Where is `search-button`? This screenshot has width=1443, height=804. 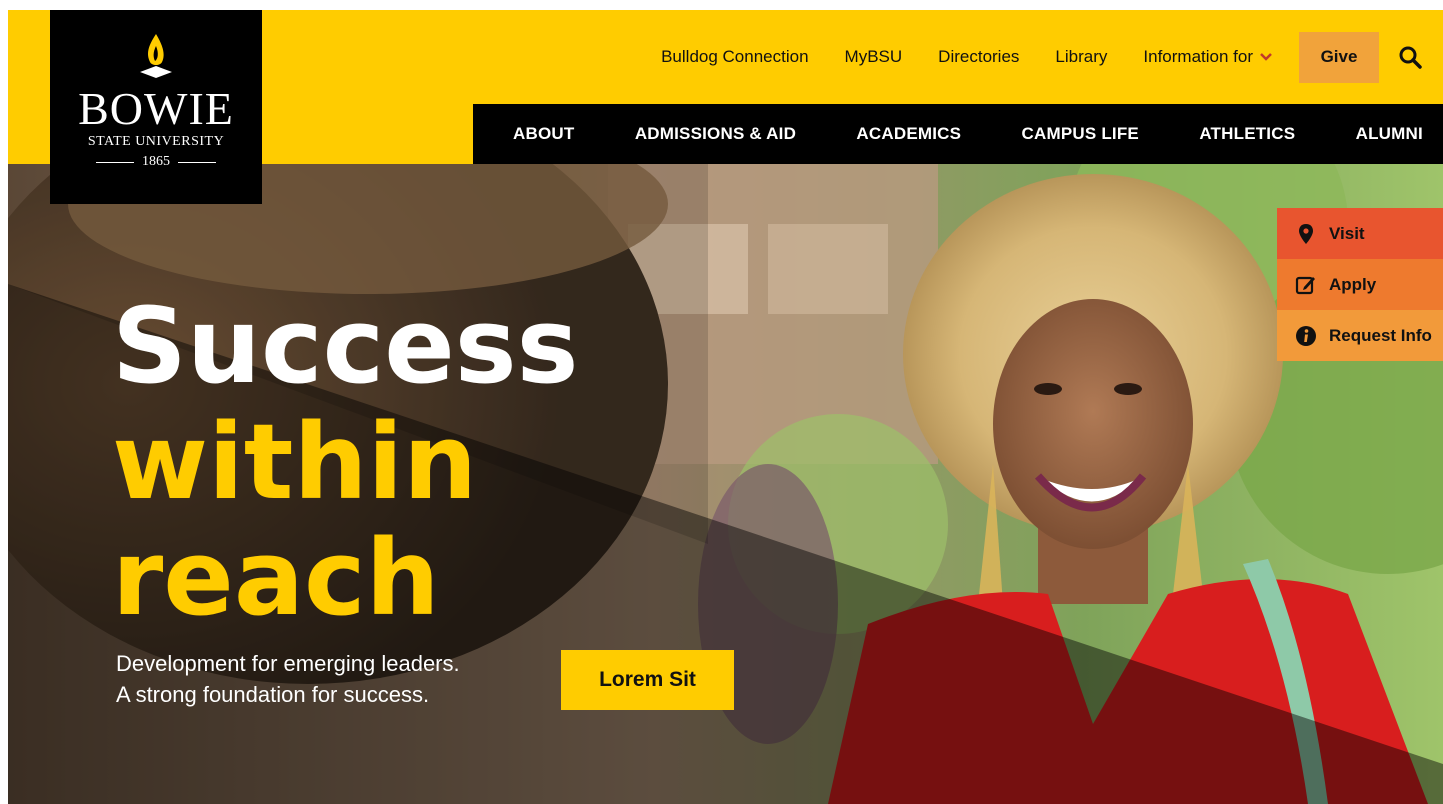 search-button is located at coordinates (1410, 57).